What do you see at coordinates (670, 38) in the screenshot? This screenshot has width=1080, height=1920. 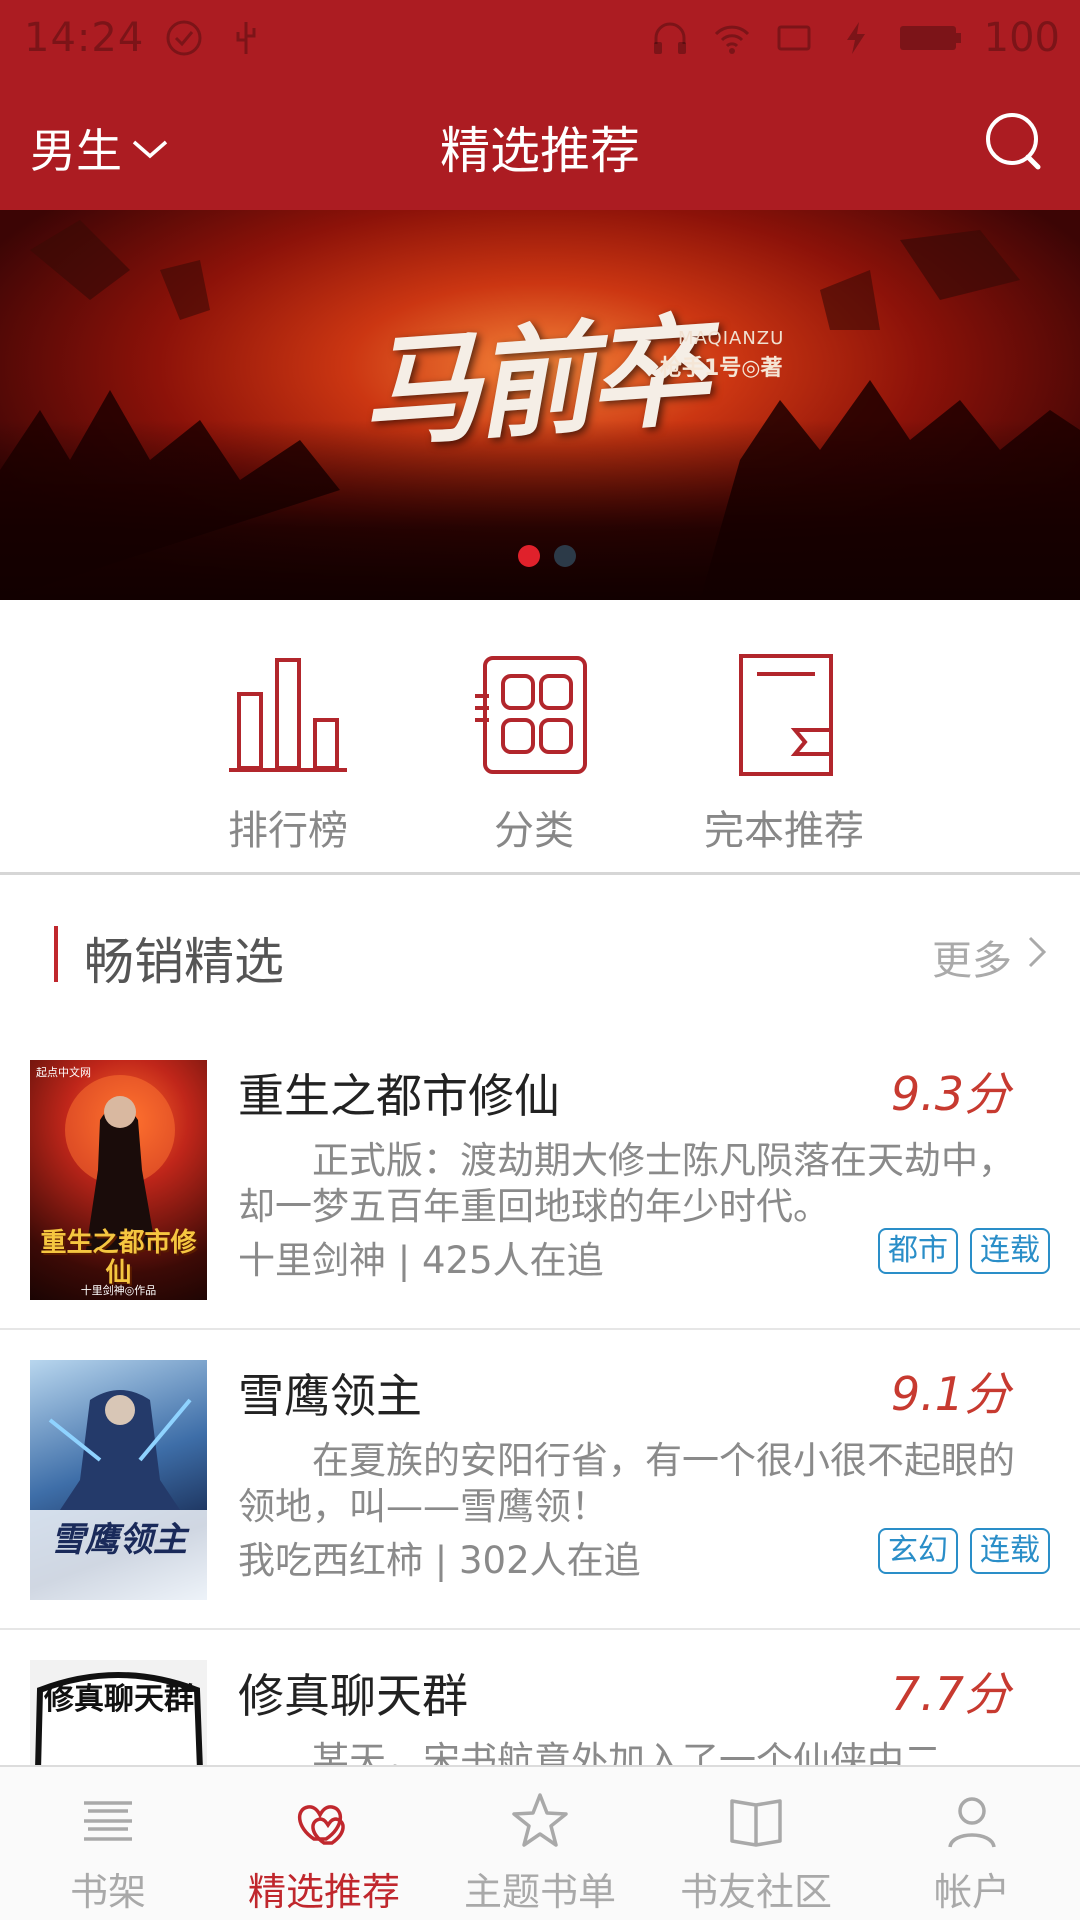 I see `headphones-icon` at bounding box center [670, 38].